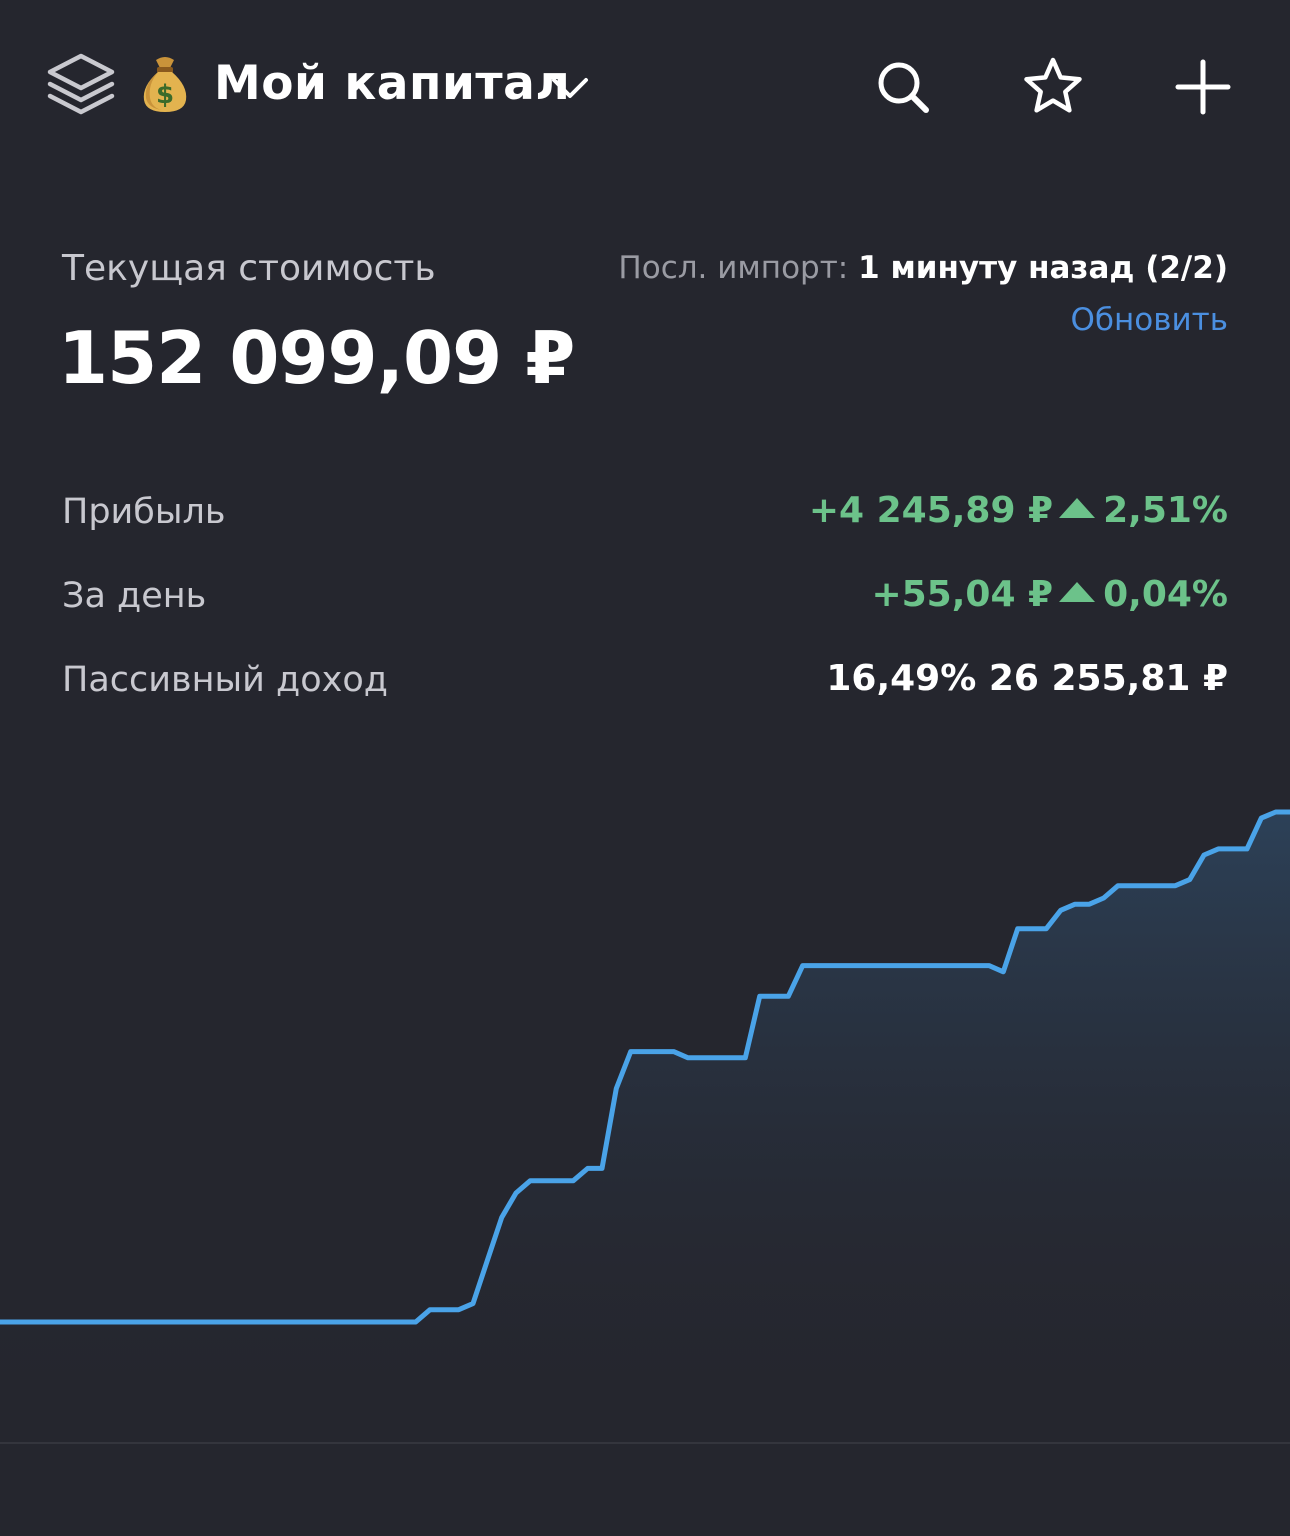  What do you see at coordinates (225, 680) in the screenshot?
I see `passive-income-label: Пассивный доход` at bounding box center [225, 680].